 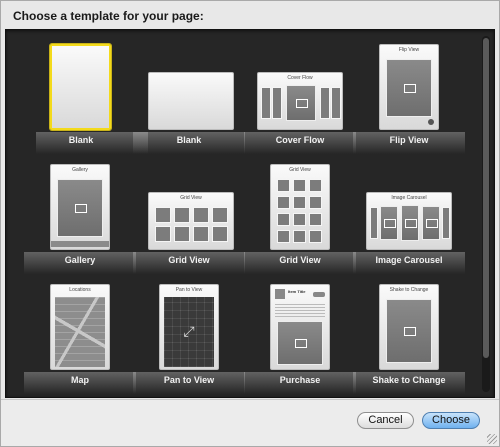 What do you see at coordinates (189, 380) in the screenshot?
I see `template-label: Pan to View` at bounding box center [189, 380].